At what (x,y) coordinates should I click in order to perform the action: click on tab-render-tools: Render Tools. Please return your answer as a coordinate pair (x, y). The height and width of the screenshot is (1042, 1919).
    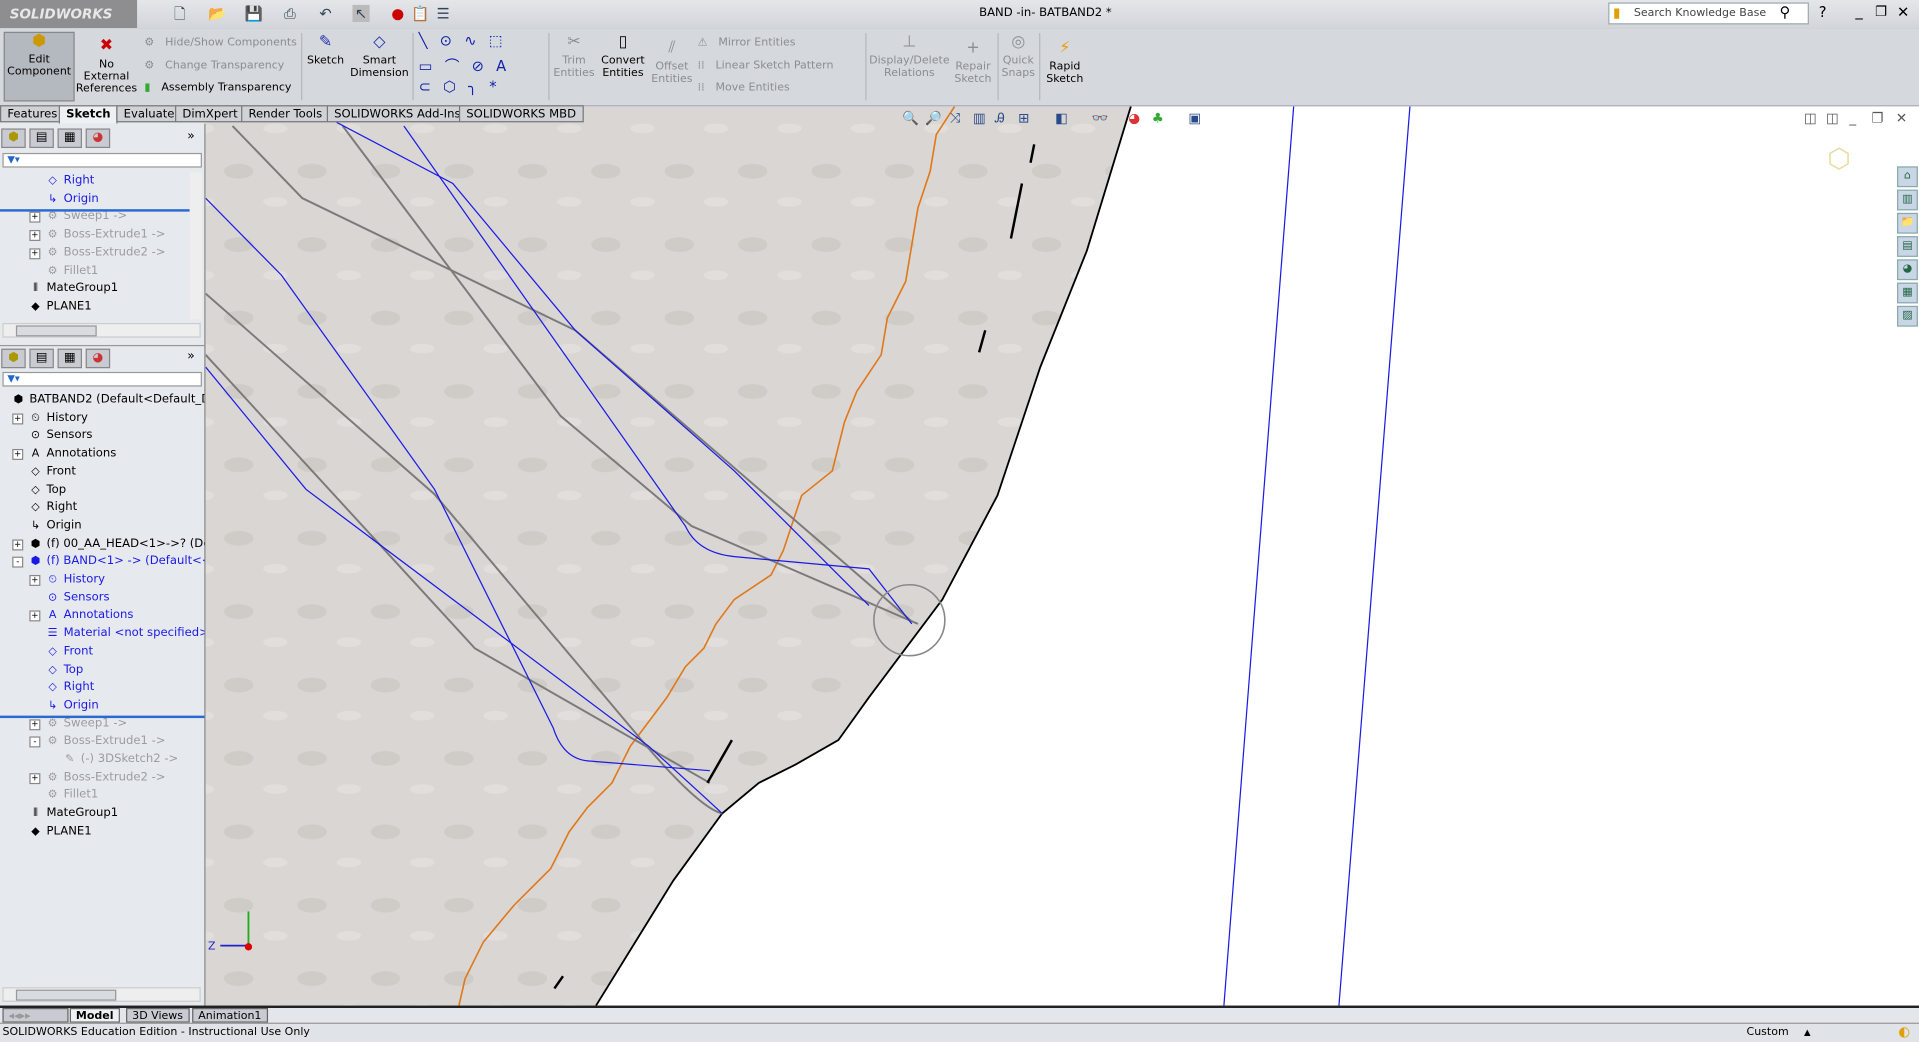
    Looking at the image, I should click on (285, 114).